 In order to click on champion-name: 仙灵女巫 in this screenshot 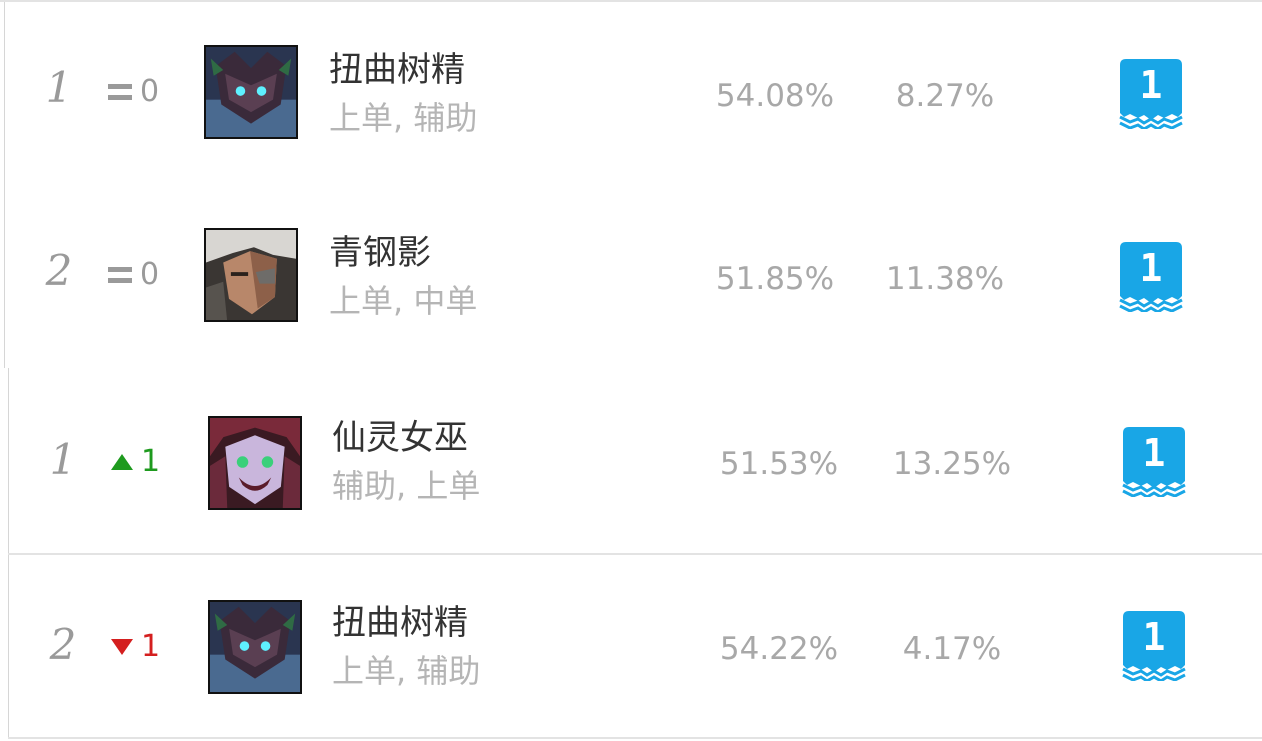, I will do `click(400, 438)`.